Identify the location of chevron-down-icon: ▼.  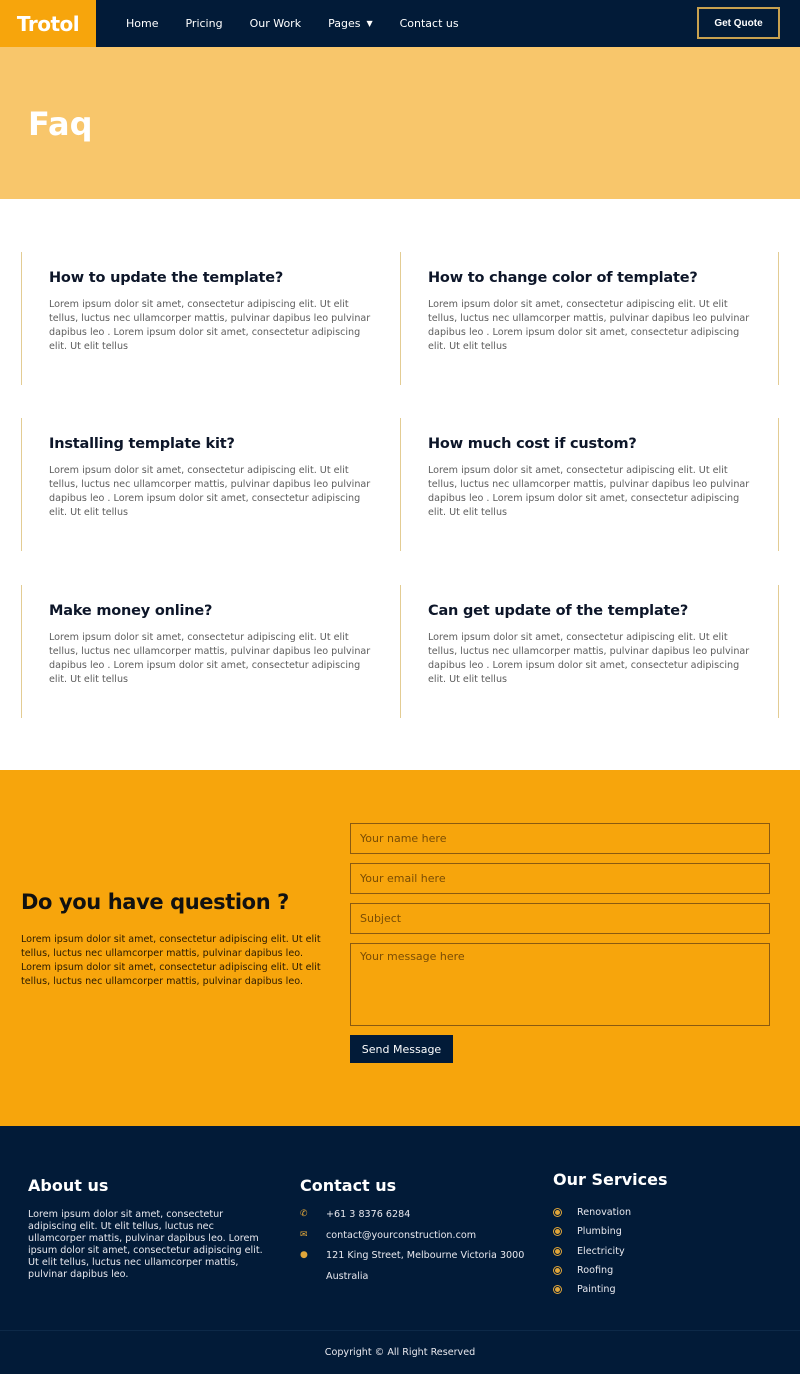
(369, 23).